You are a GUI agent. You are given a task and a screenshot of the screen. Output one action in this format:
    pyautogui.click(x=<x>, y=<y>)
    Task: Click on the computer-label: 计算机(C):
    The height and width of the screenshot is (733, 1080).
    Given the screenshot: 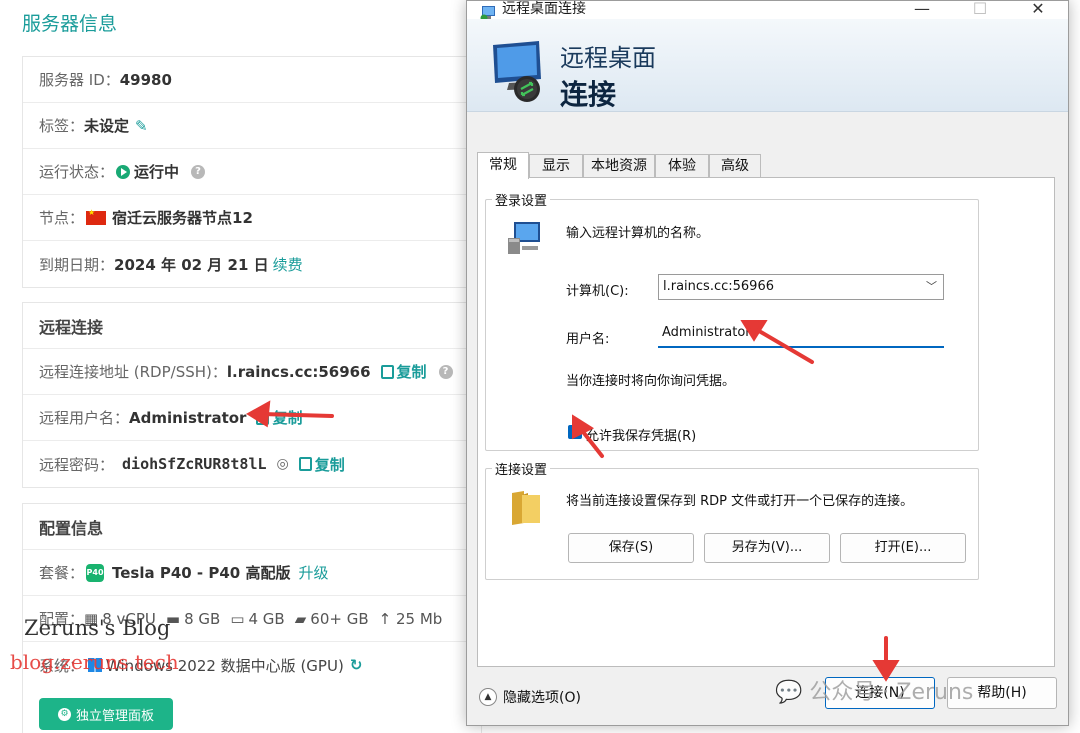 What is the action you would take?
    pyautogui.click(x=597, y=291)
    